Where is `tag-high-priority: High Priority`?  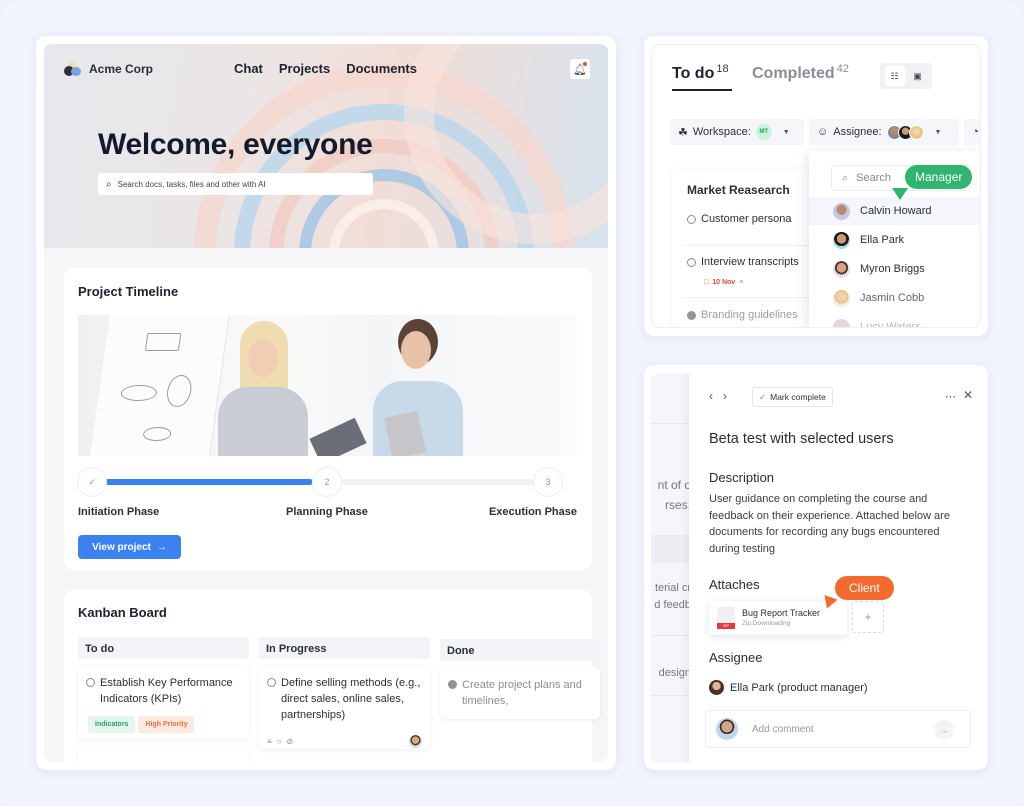
tag-high-priority: High Priority is located at coordinates (166, 724).